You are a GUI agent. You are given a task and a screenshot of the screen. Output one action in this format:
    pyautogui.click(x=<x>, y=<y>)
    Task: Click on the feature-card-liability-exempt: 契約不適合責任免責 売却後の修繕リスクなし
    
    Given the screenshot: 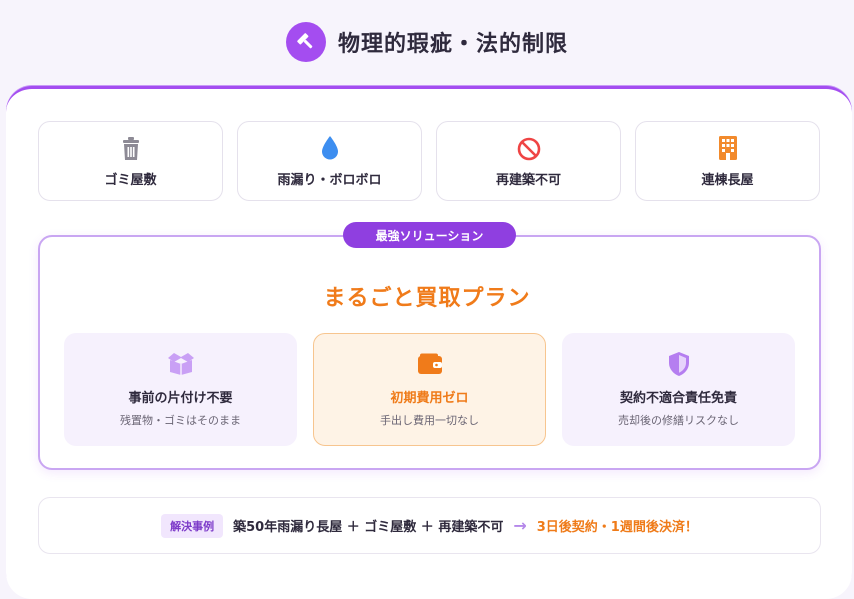 What is the action you would take?
    pyautogui.click(x=678, y=389)
    